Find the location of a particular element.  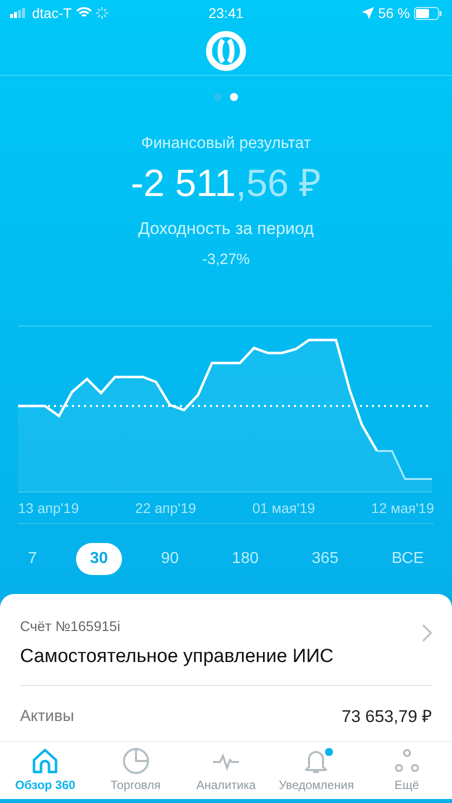

account-number: Счёт №165915i is located at coordinates (71, 626).